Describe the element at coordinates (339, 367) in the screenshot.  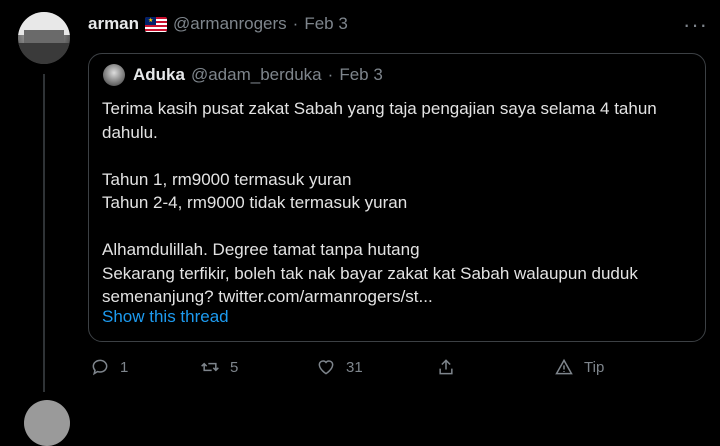
I see `like-button: 31` at that location.